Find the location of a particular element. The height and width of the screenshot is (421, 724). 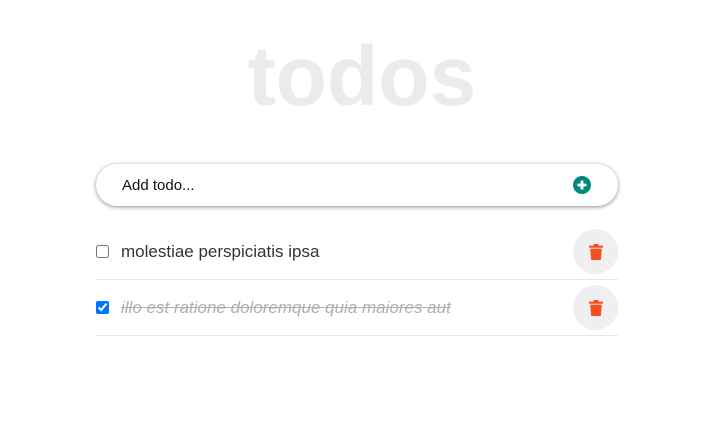

plus-circle-icon is located at coordinates (582, 185).